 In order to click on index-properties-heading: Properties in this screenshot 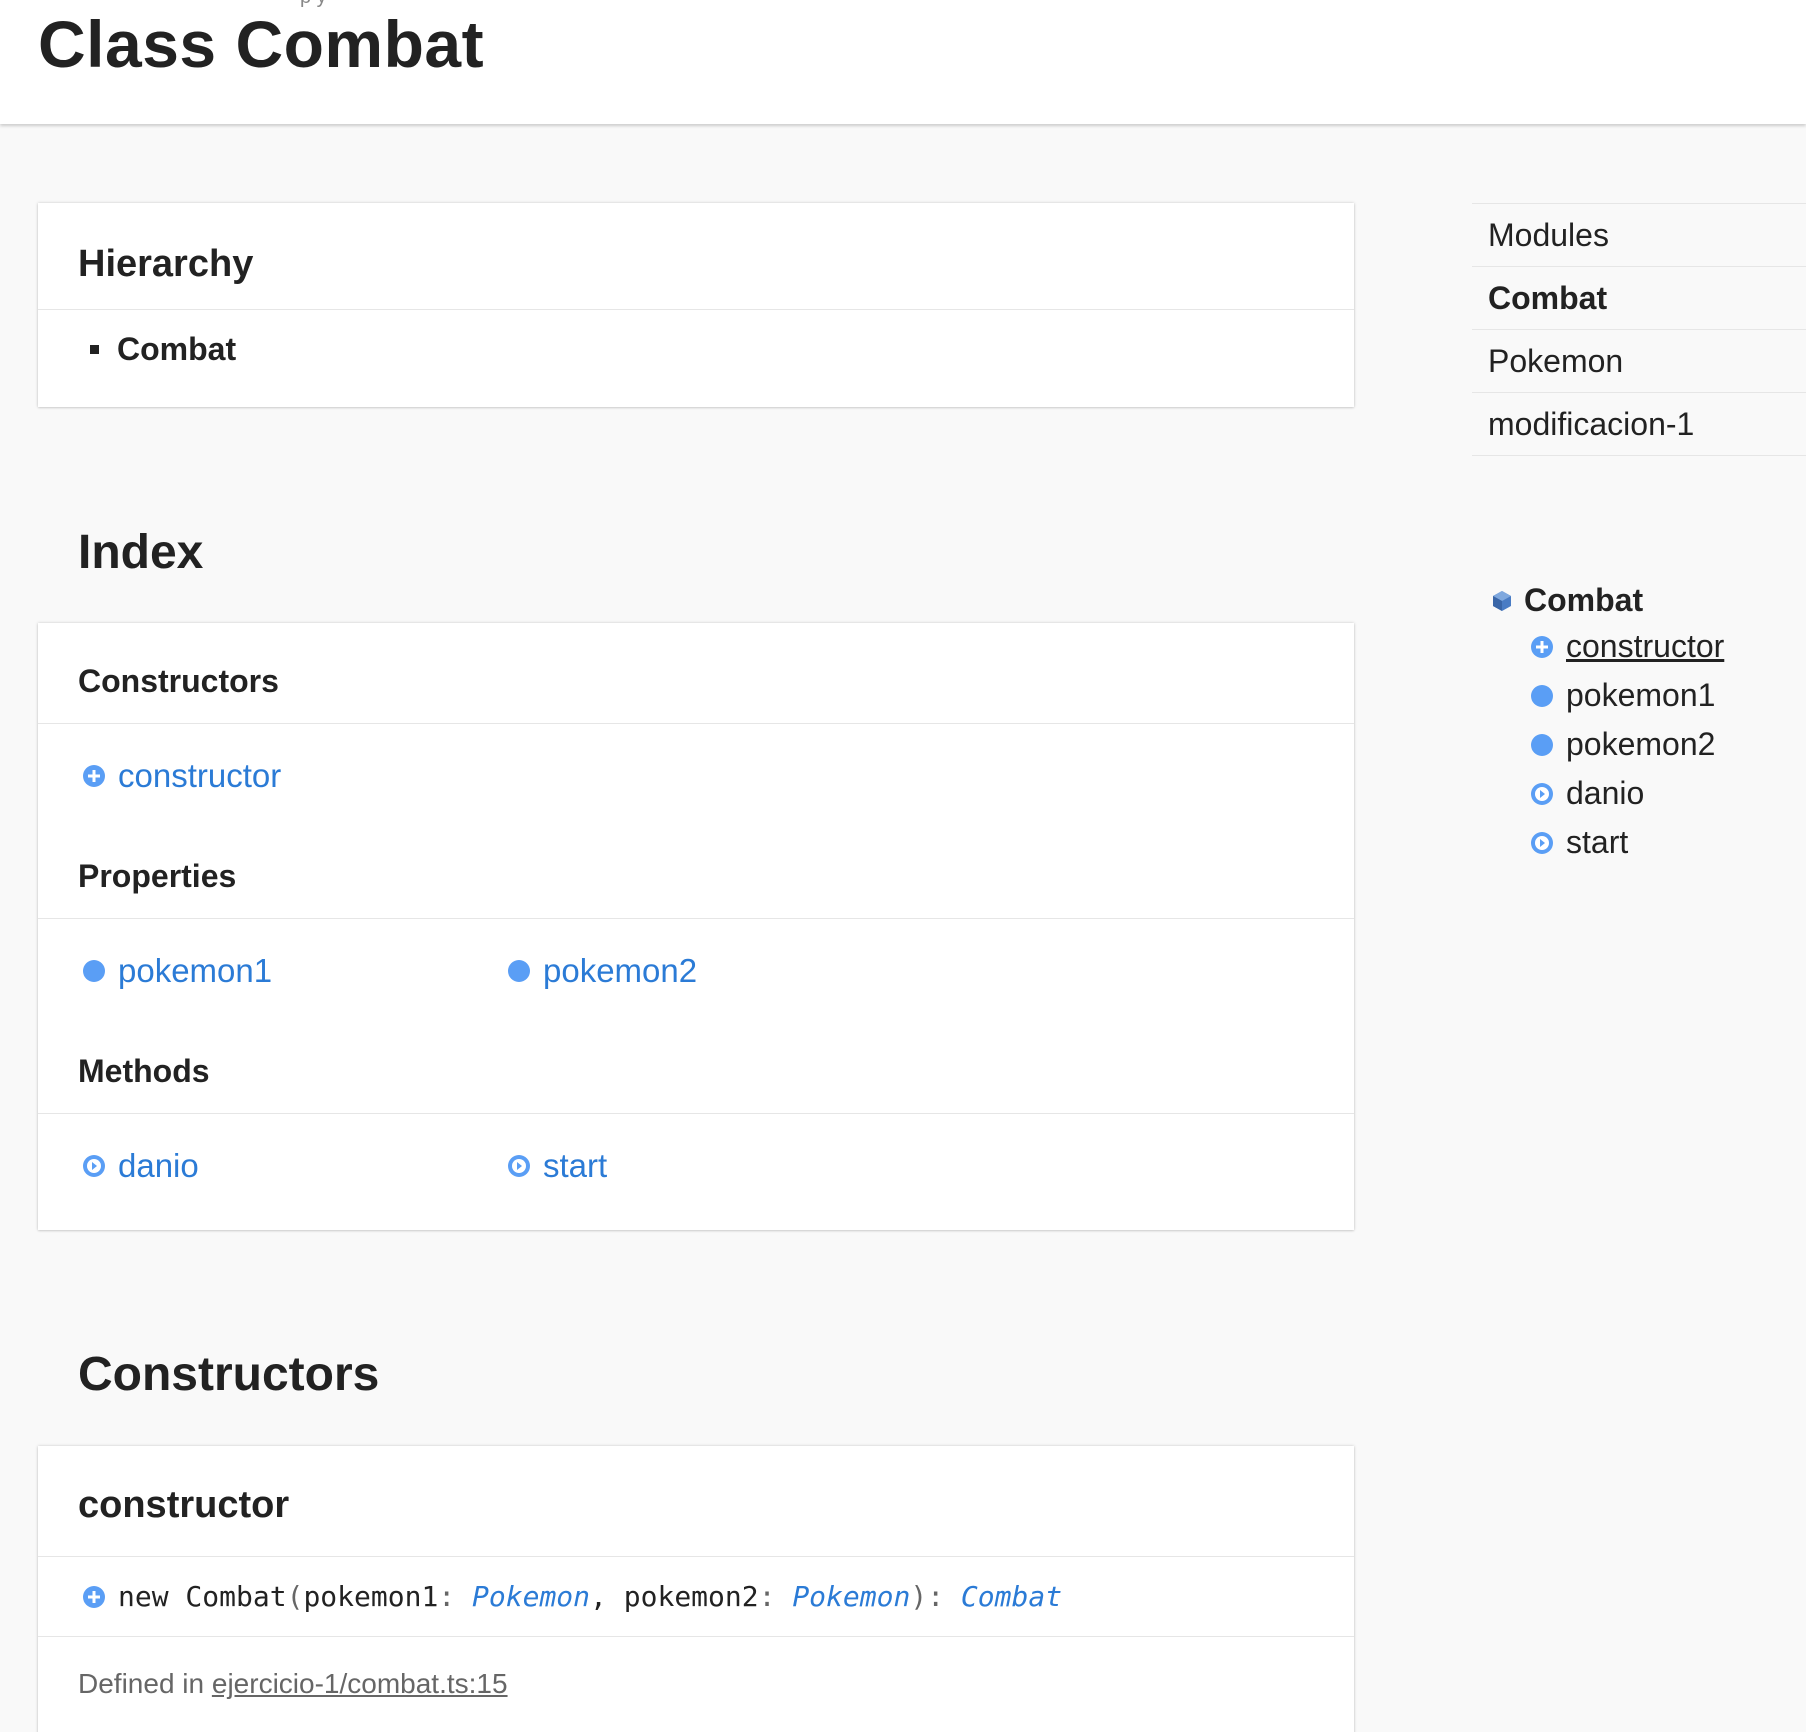, I will do `click(157, 876)`.